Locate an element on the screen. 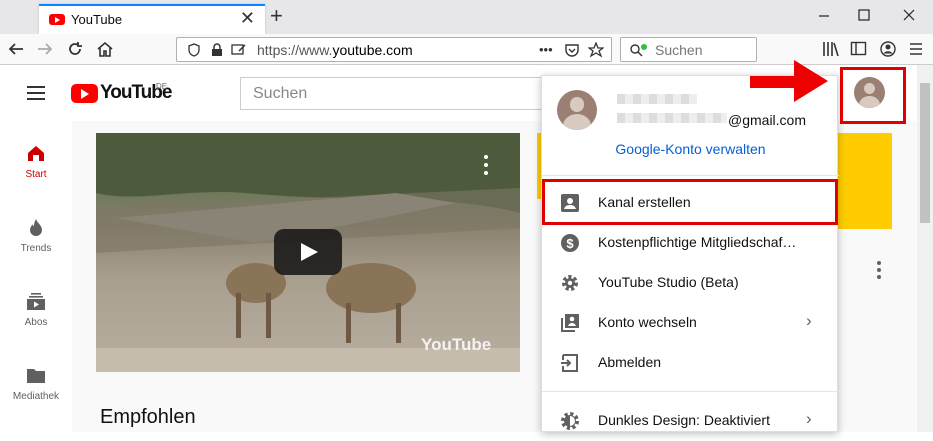 The image size is (933, 441). youtube-search-placeholder: Suchen is located at coordinates (280, 93).